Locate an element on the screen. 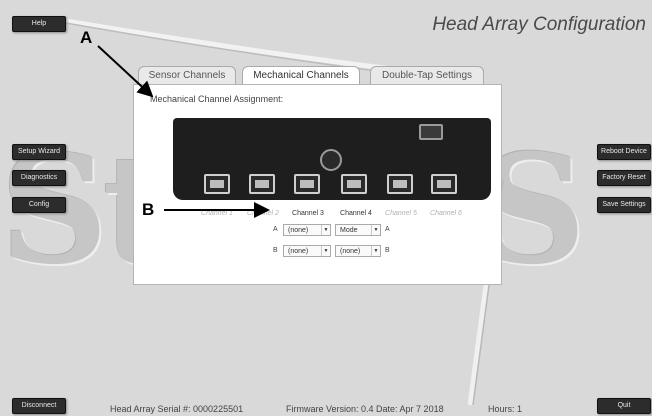  tab-double-tap-settings: Double-Tap Settings is located at coordinates (427, 75).